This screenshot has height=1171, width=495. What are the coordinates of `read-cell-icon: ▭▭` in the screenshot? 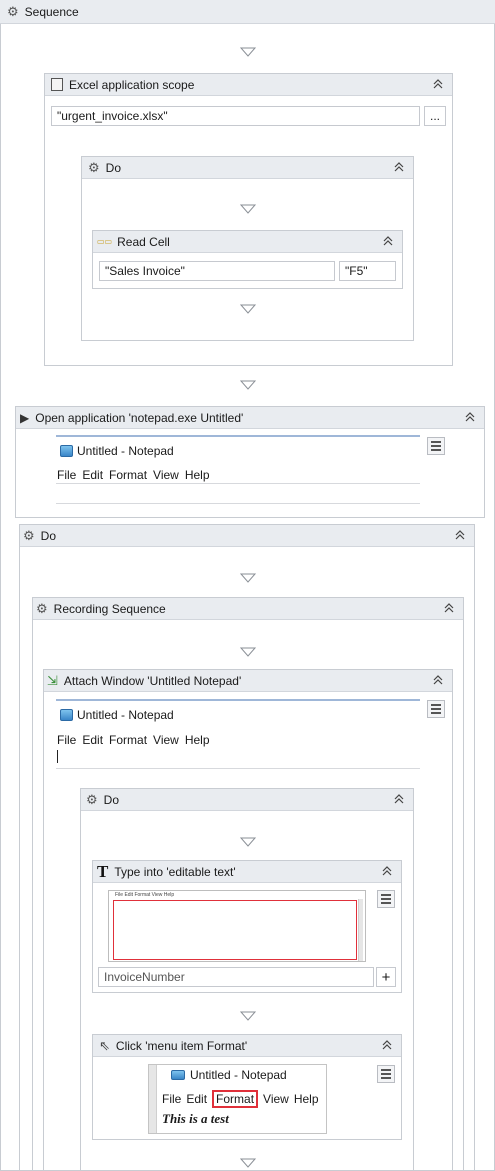 It's located at (105, 241).